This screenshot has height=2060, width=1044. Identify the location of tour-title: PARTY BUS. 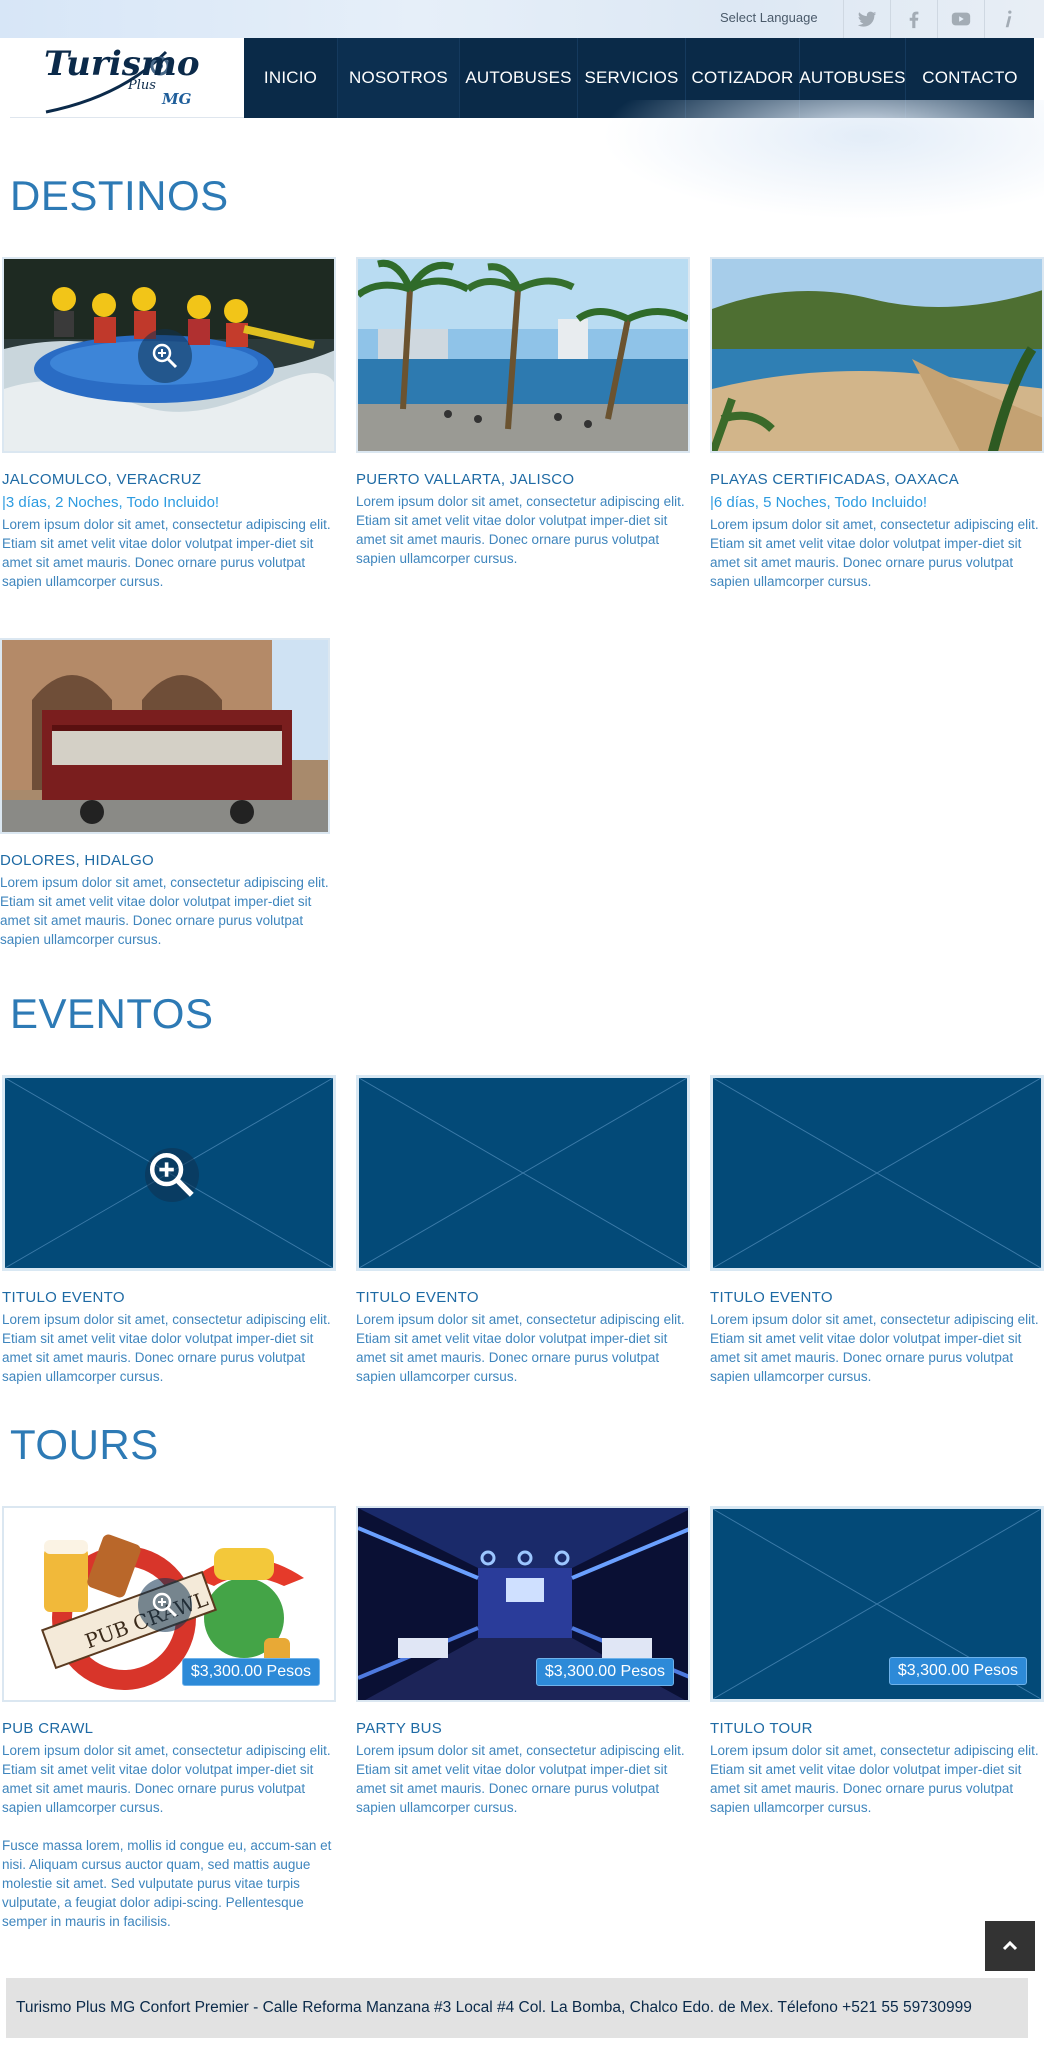
(523, 1728).